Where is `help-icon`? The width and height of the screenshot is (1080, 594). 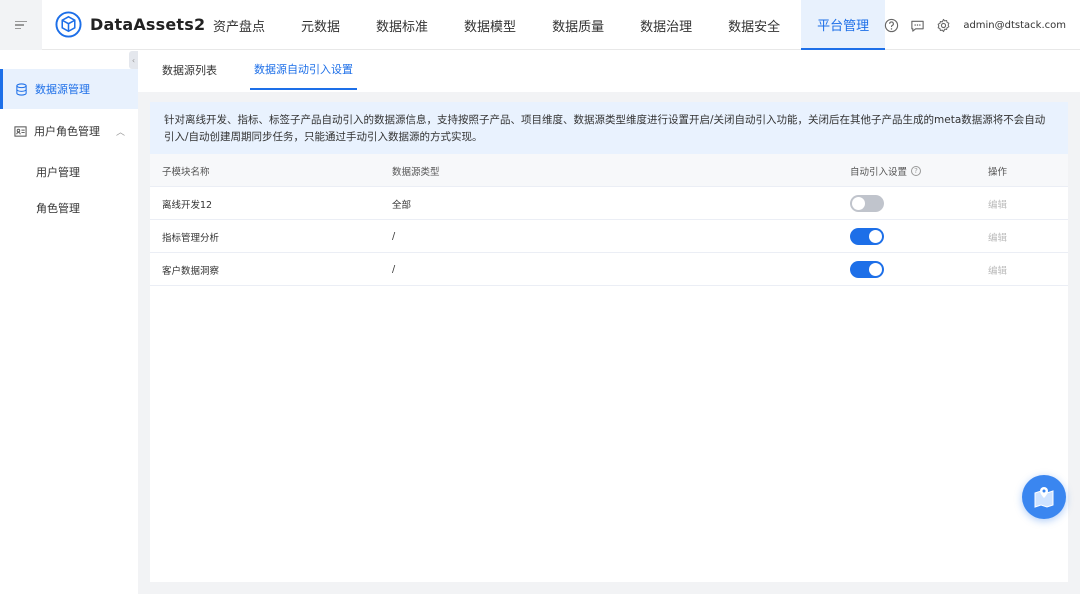
help-icon is located at coordinates (891, 25).